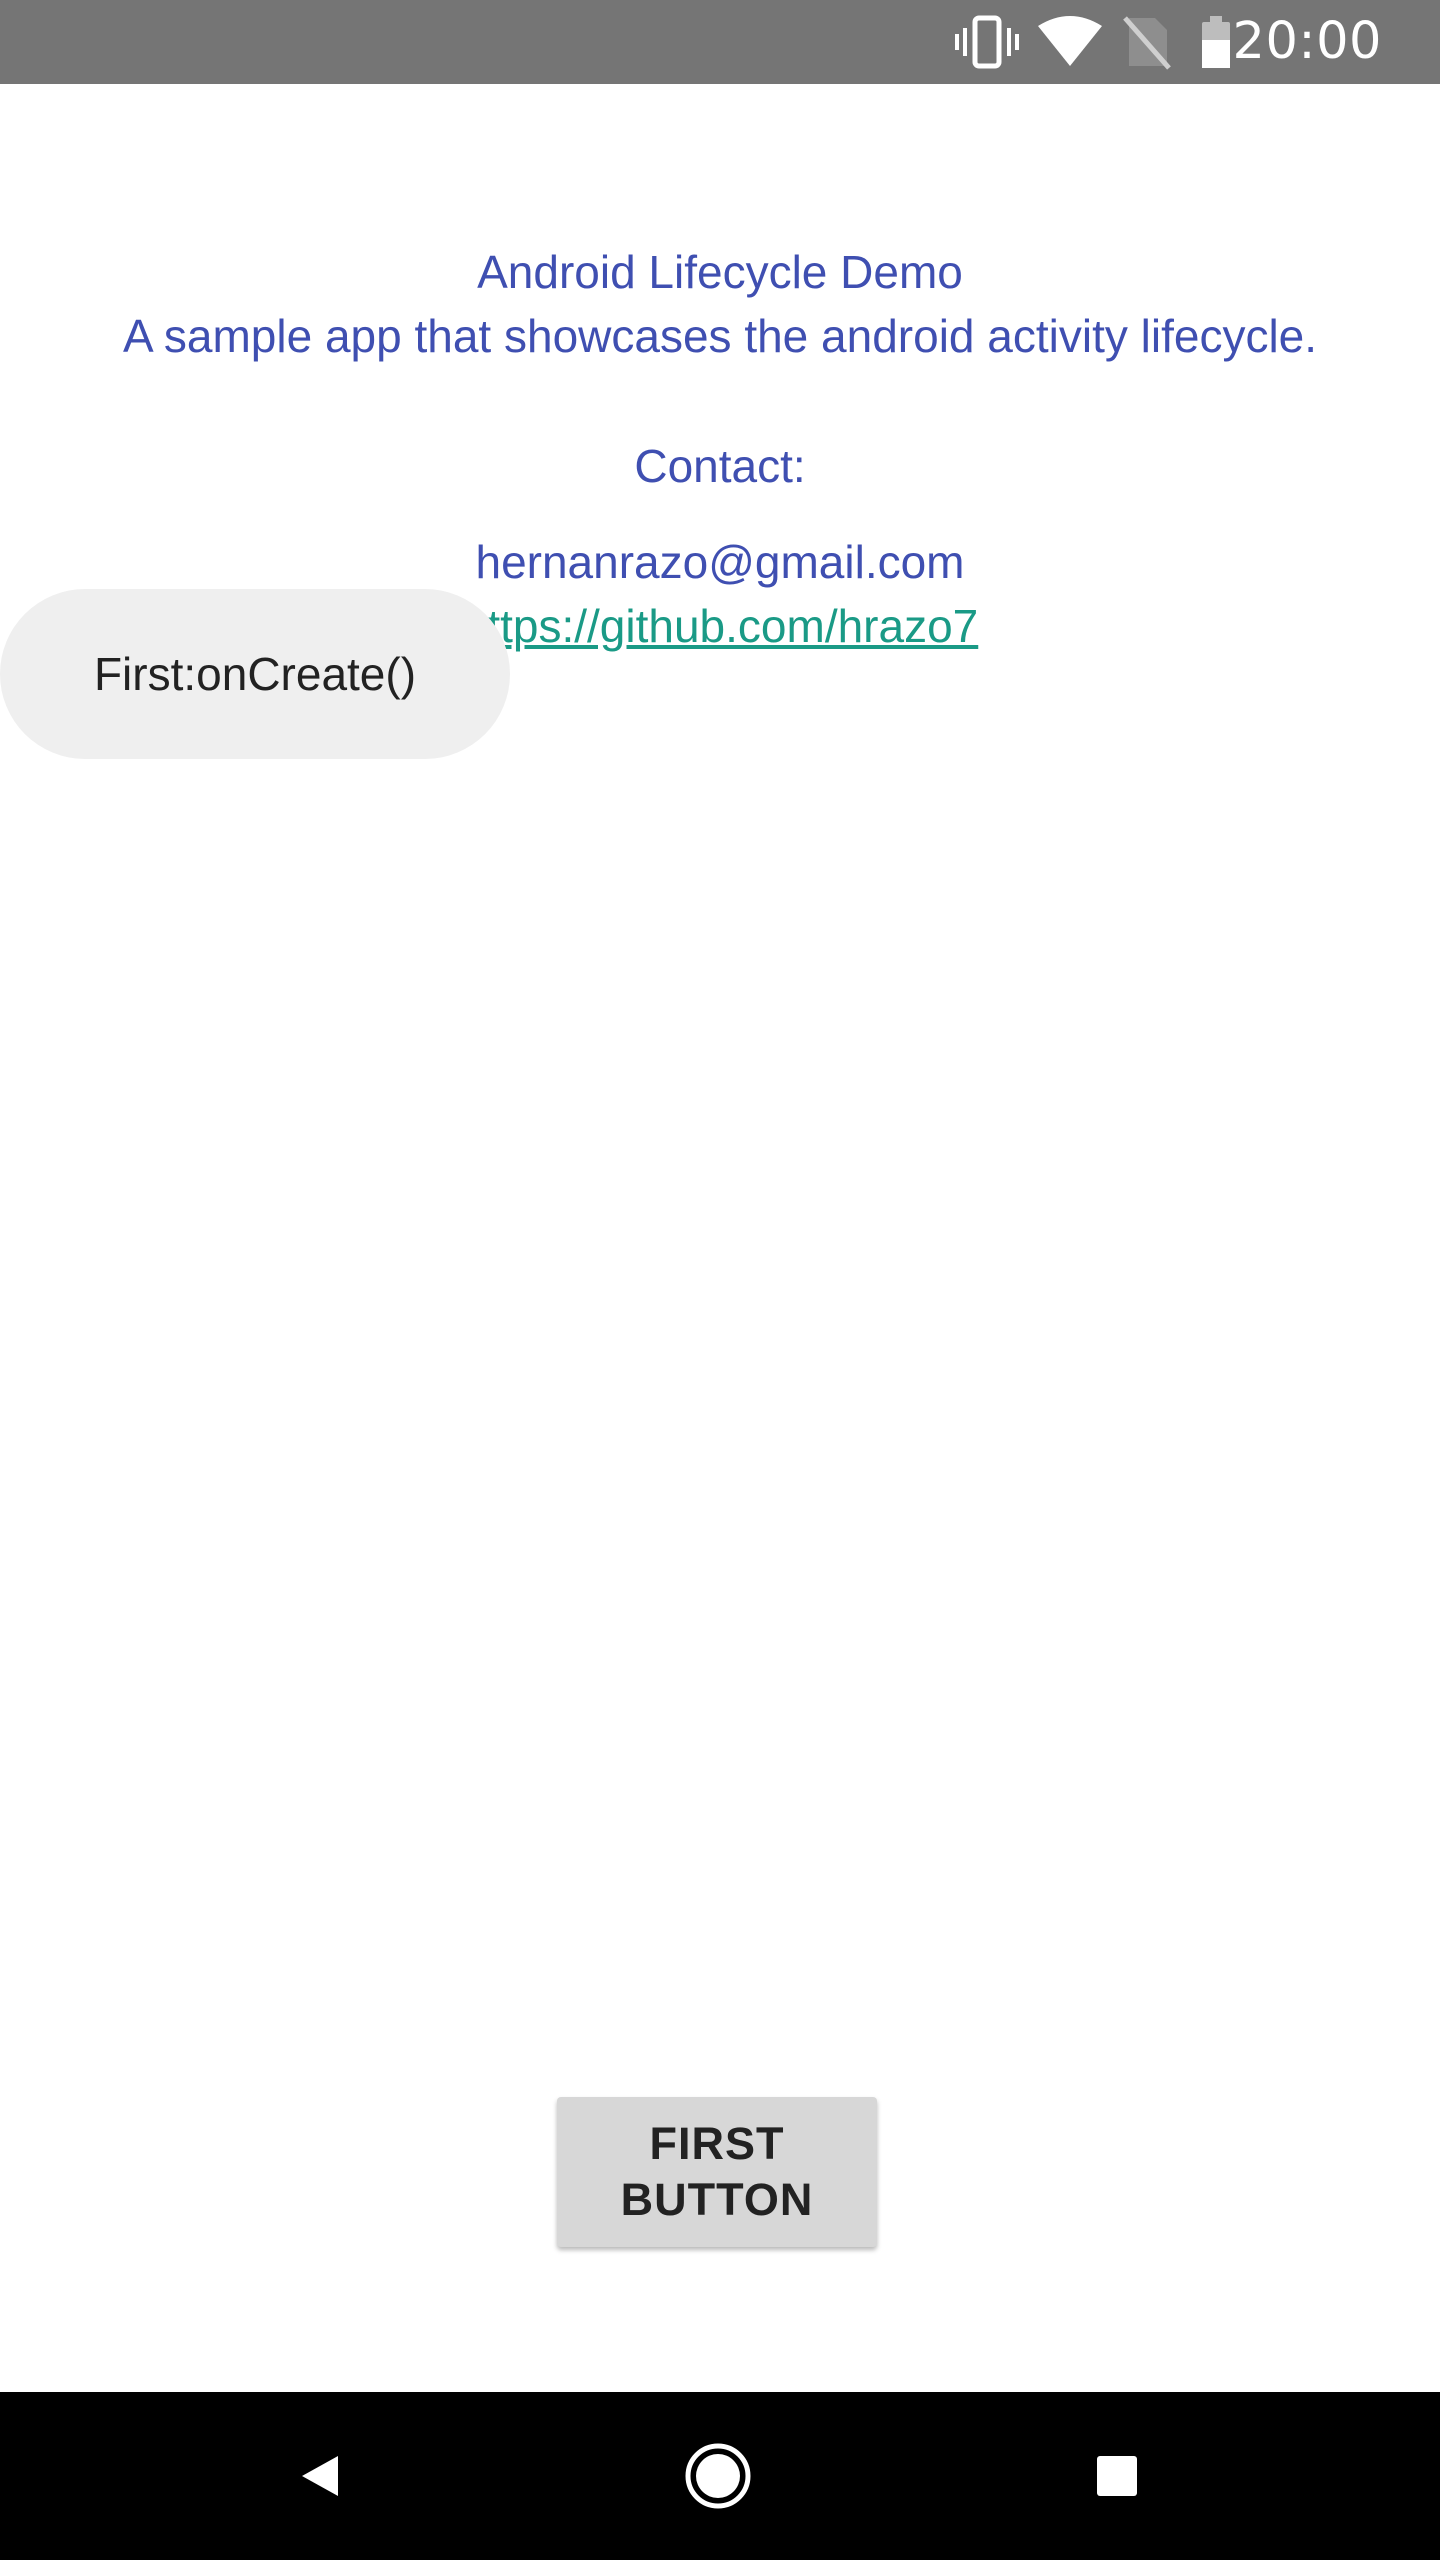 The image size is (1440, 2560). I want to click on first-button-label-line1: FIRST, so click(717, 2143).